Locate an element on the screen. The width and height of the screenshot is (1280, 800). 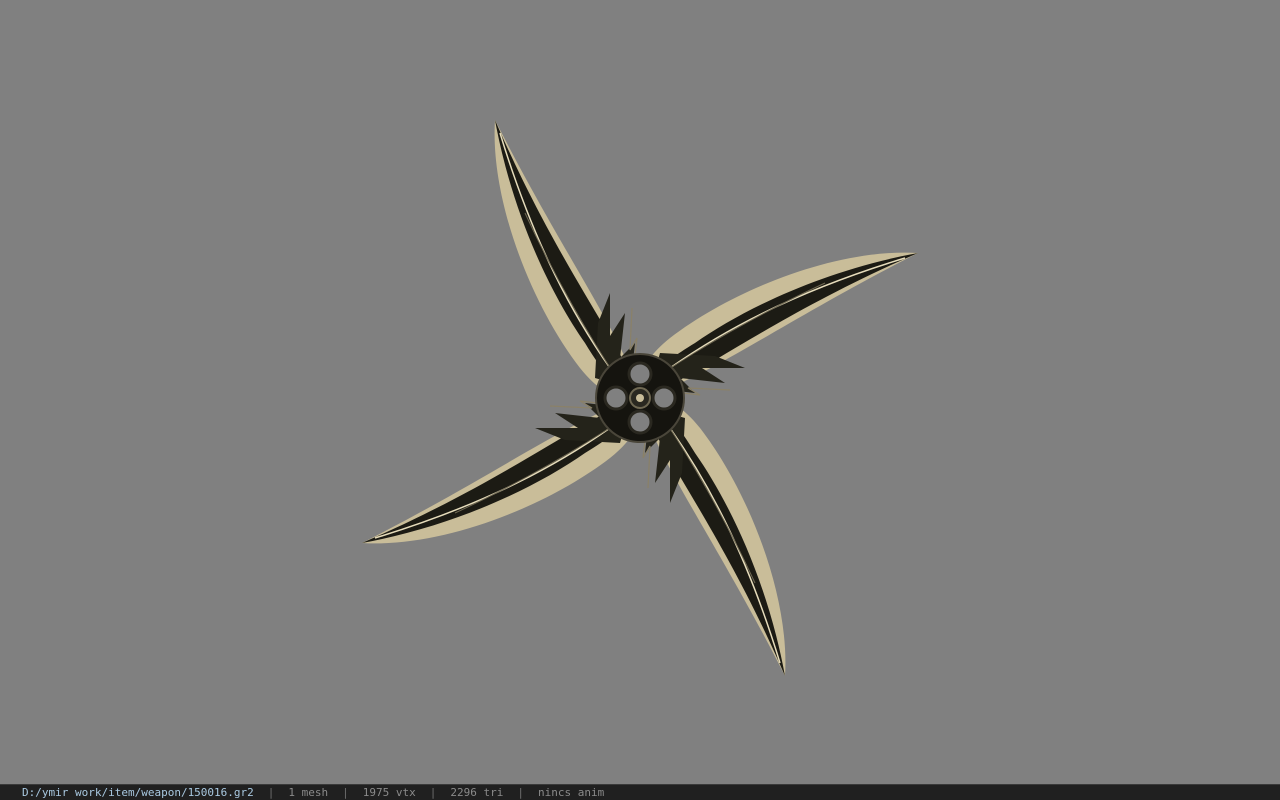
triangle-count: 2296 tri is located at coordinates (477, 792).